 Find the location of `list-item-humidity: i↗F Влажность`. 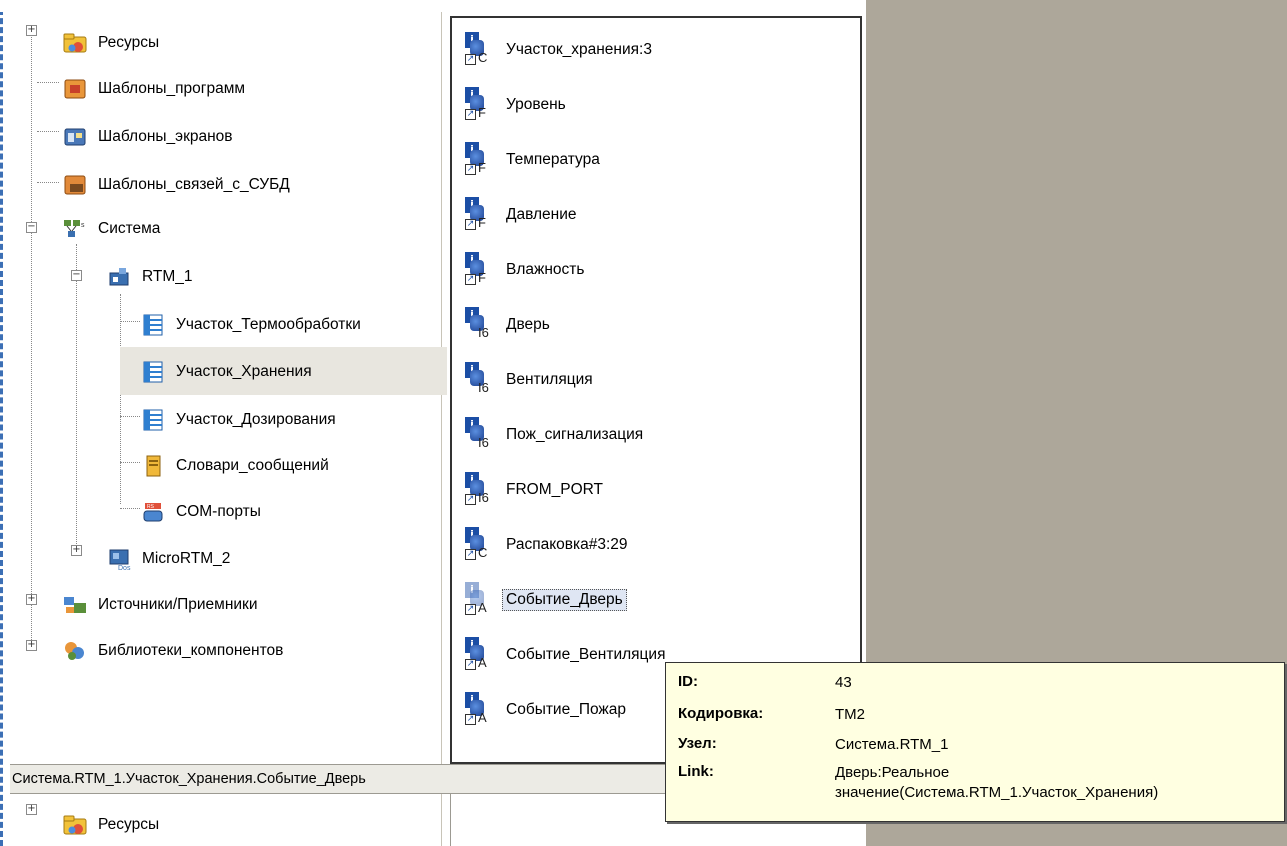

list-item-humidity: i↗F Влажность is located at coordinates (523, 270).